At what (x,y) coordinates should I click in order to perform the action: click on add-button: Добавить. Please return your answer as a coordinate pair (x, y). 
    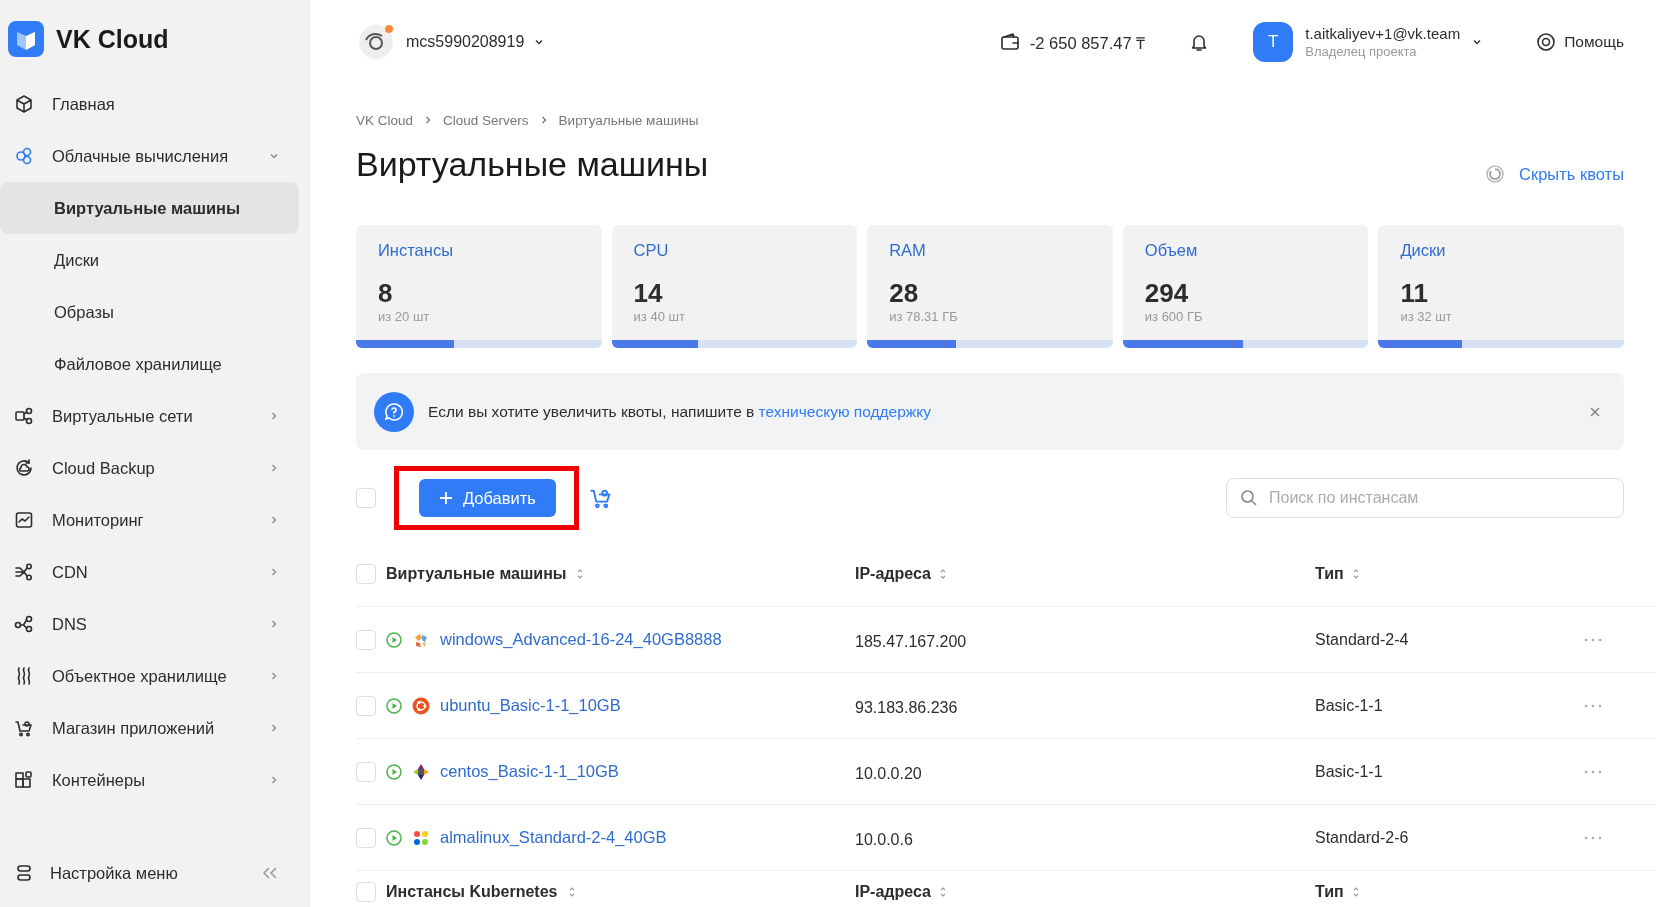
    Looking at the image, I should click on (487, 498).